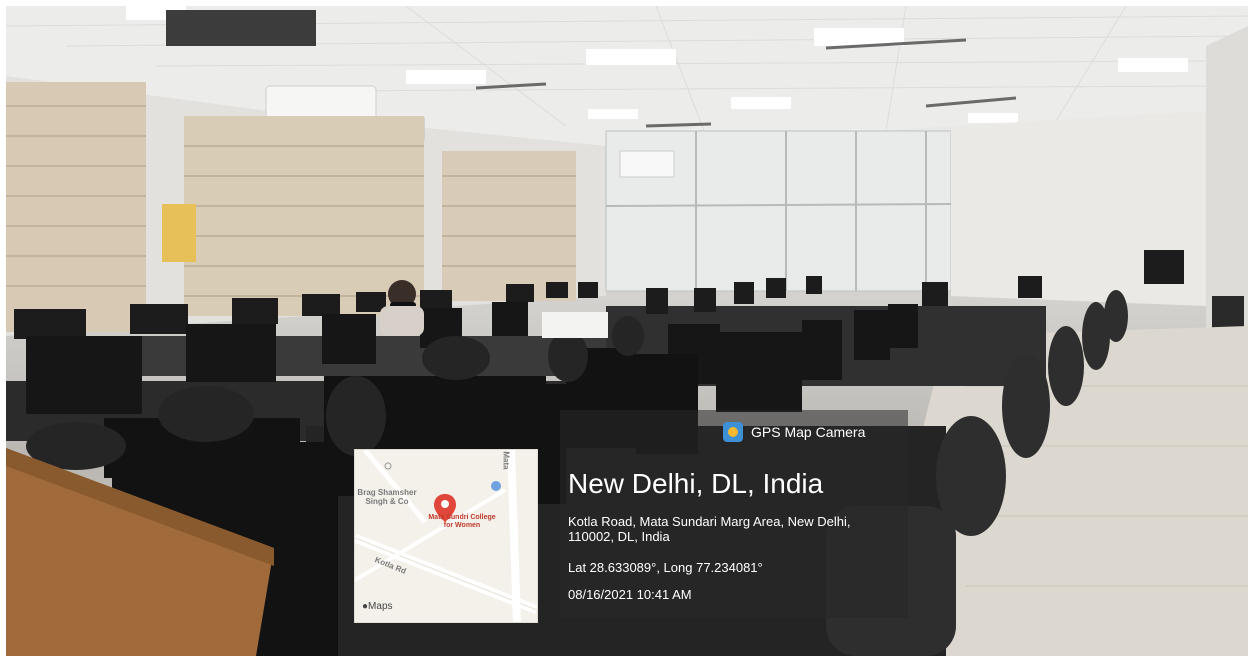 This screenshot has width=1254, height=660. I want to click on lat-long-readout: Lat 28.633089°, Long 77.234081°, so click(665, 567).